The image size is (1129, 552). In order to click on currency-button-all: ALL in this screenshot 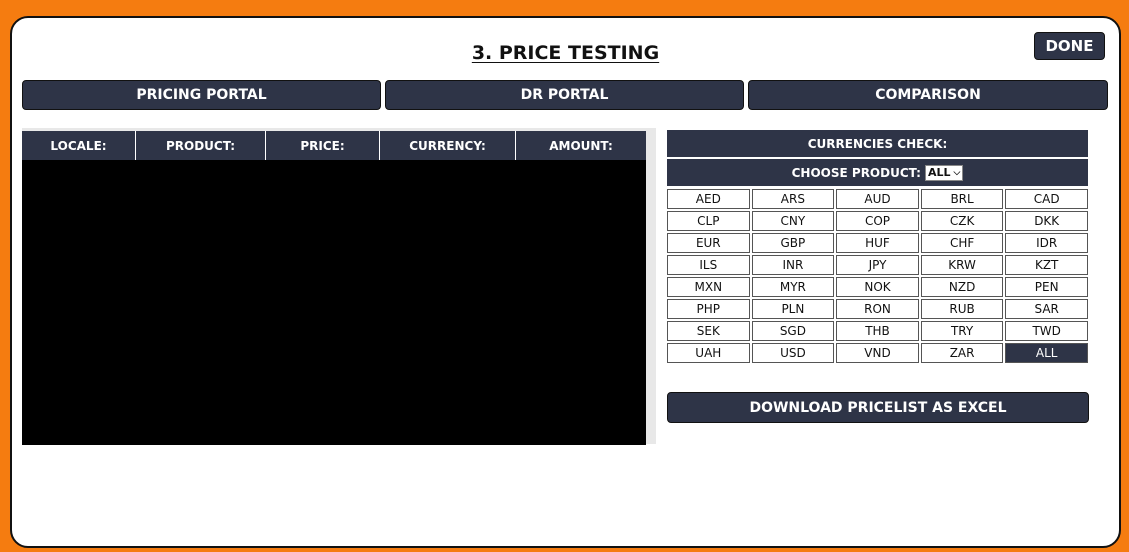, I will do `click(1046, 353)`.